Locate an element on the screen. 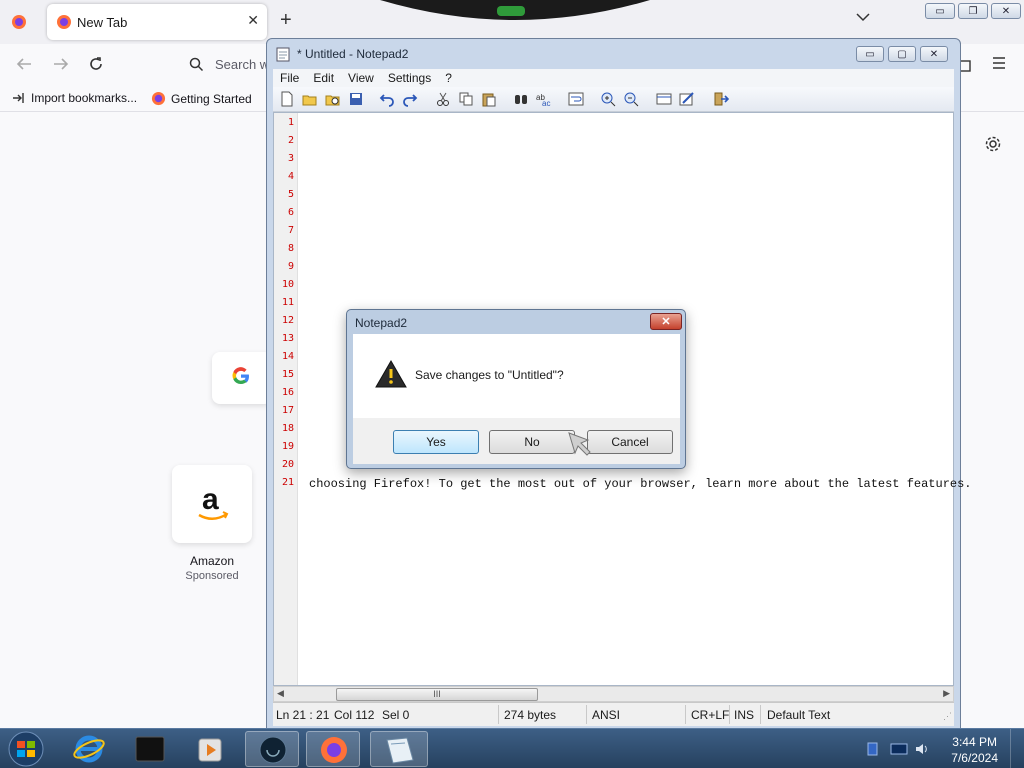 This screenshot has width=1024, height=768. search-placeholder: Search w is located at coordinates (242, 64).